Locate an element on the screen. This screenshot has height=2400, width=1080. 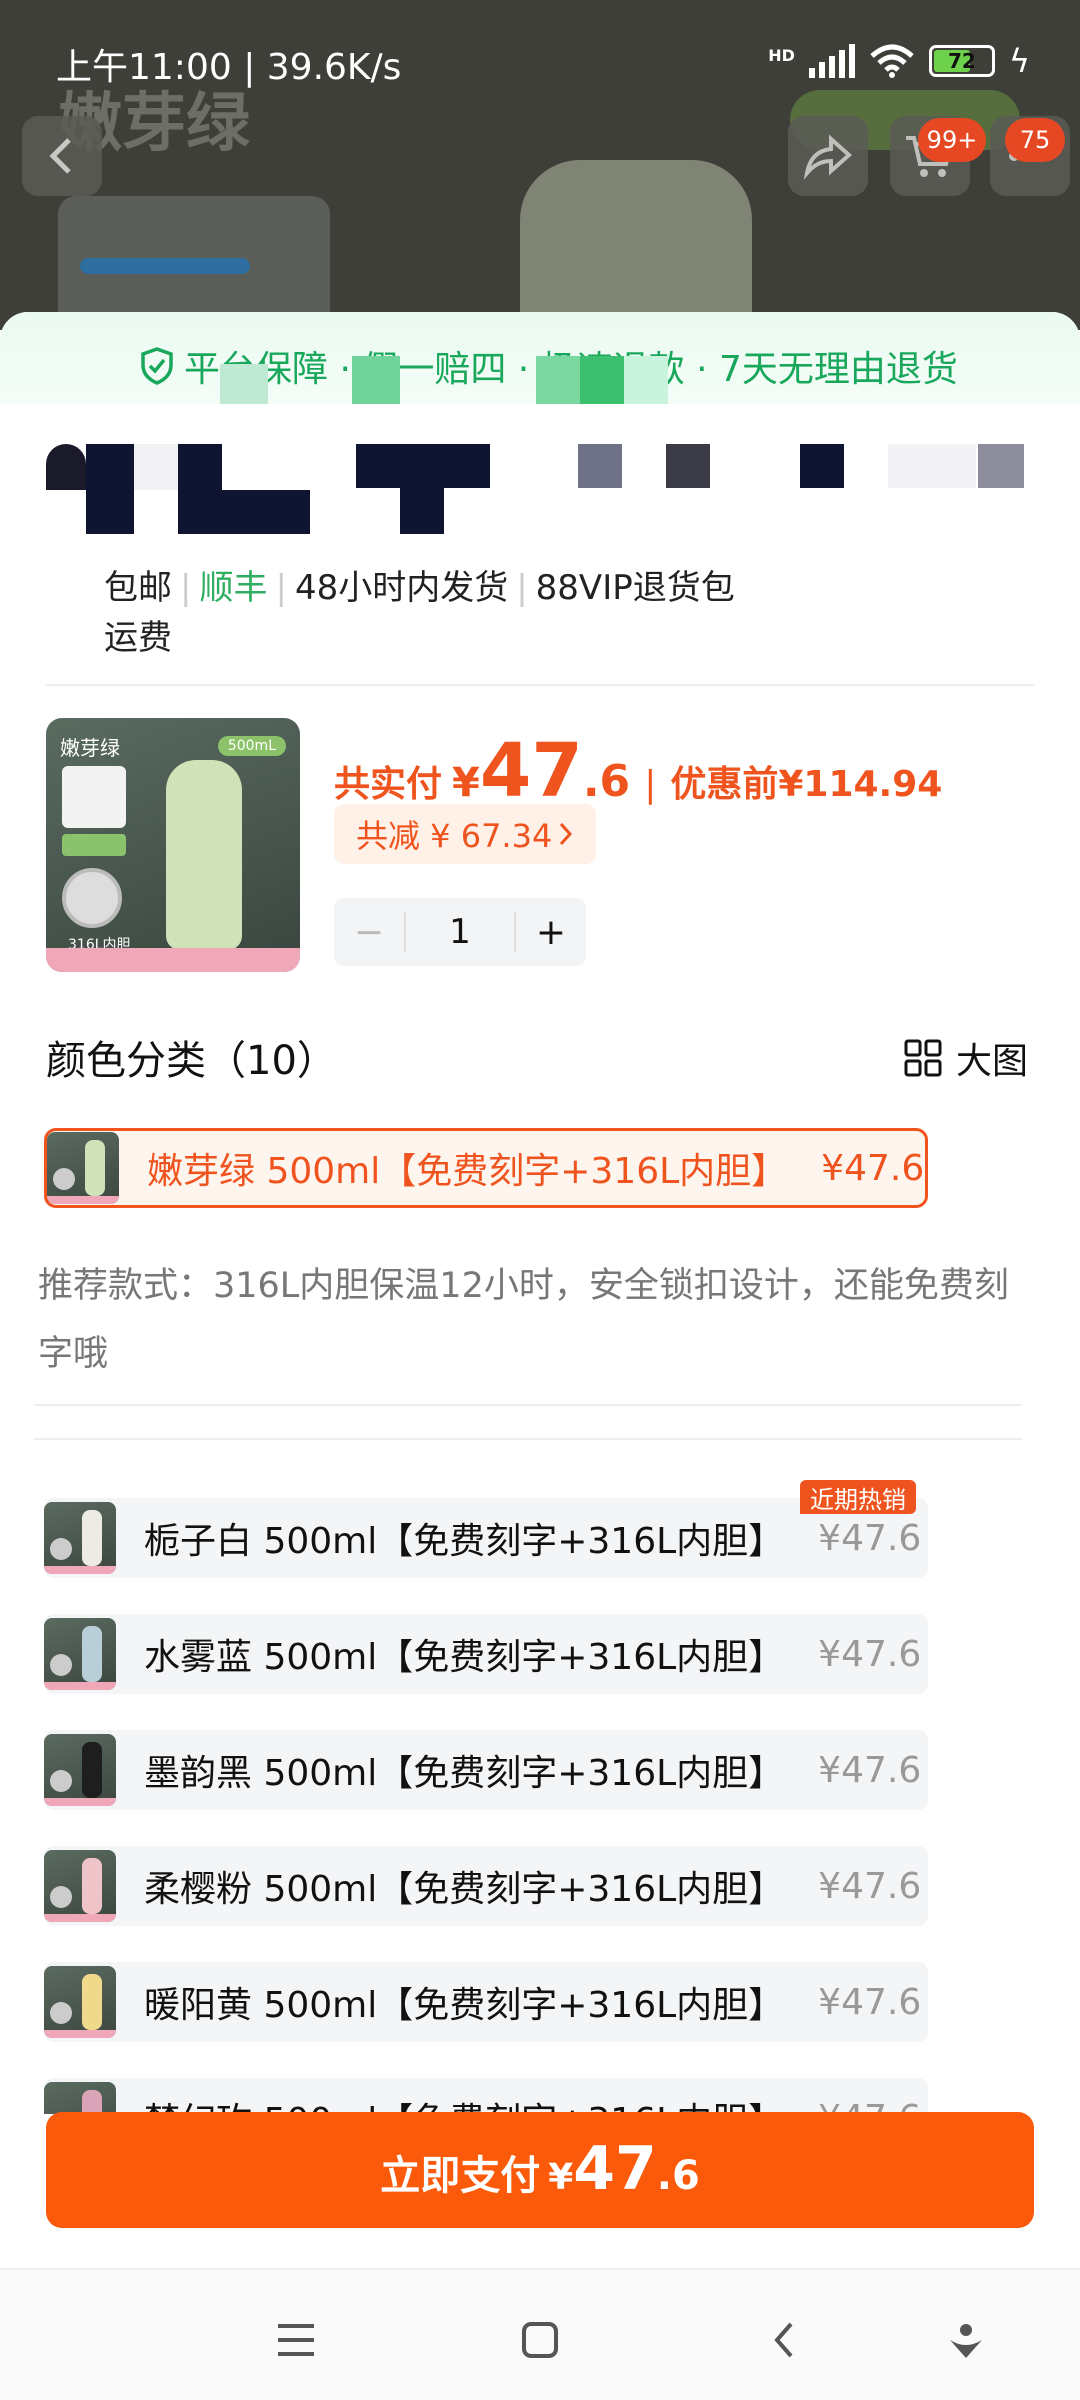
share-button is located at coordinates (828, 156).